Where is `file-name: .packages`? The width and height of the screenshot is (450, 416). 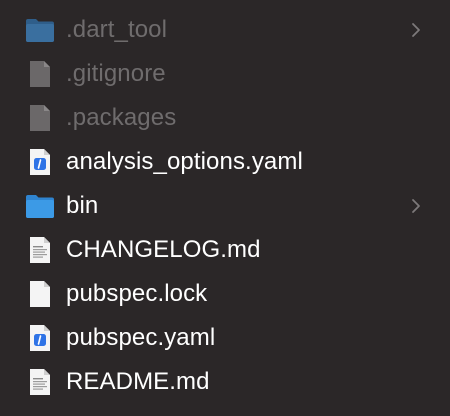 file-name: .packages is located at coordinates (121, 117).